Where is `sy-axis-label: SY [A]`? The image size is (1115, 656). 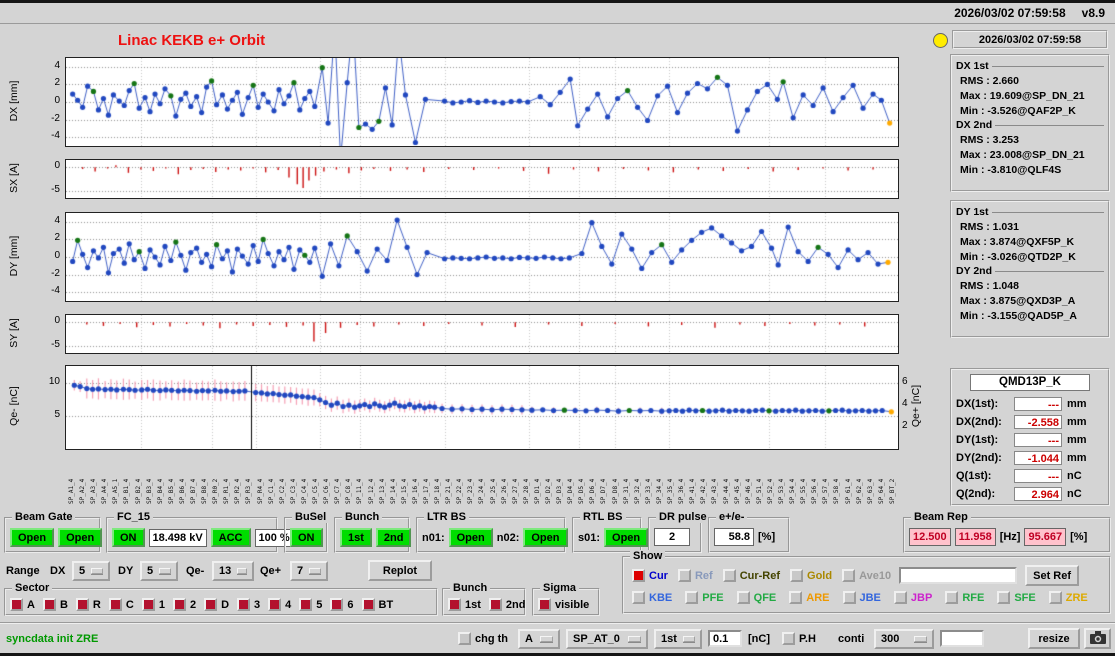 sy-axis-label: SY [A] is located at coordinates (14, 333).